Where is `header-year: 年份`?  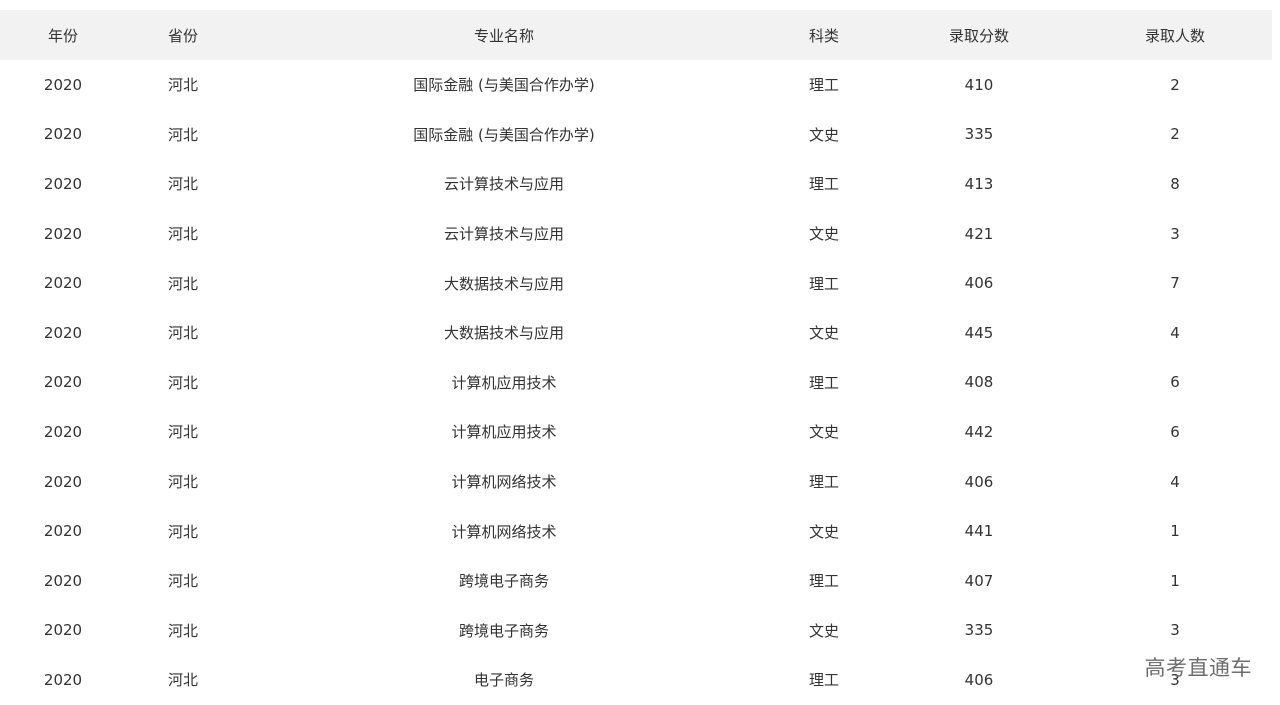
header-year: 年份 is located at coordinates (62, 35).